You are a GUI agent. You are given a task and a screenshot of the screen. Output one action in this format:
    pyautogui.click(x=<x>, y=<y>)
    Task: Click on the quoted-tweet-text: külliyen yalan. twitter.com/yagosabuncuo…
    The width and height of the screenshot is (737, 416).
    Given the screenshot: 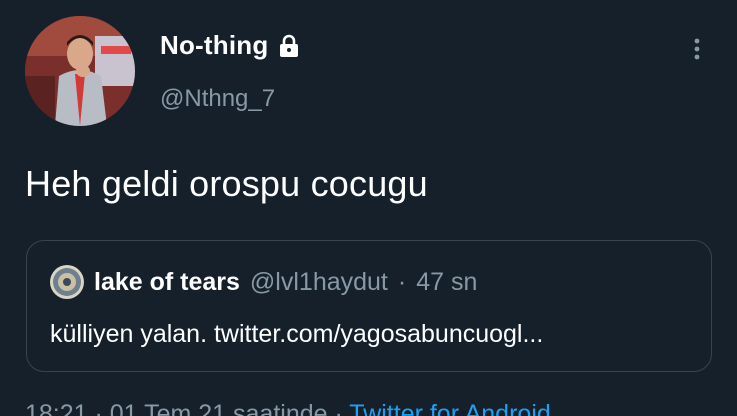 What is the action you would take?
    pyautogui.click(x=297, y=334)
    